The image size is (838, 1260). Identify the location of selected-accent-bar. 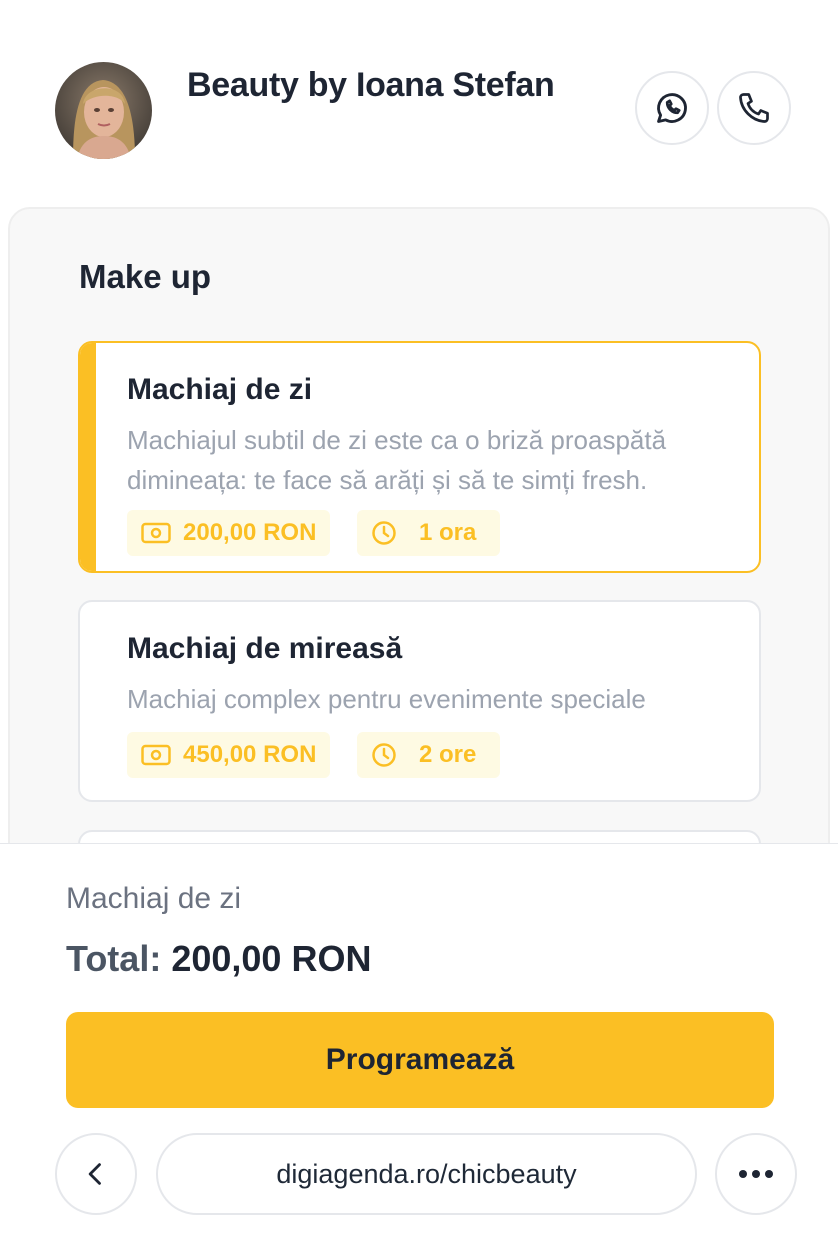
(88, 457).